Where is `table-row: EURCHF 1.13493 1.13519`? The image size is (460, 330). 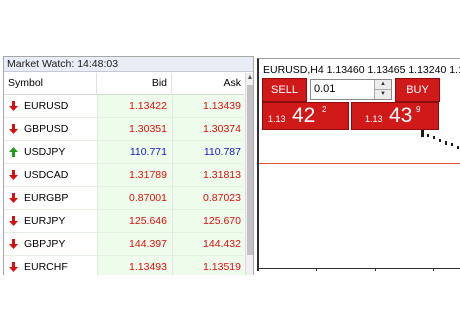
table-row: EURCHF 1.13493 1.13519 is located at coordinates (124, 265).